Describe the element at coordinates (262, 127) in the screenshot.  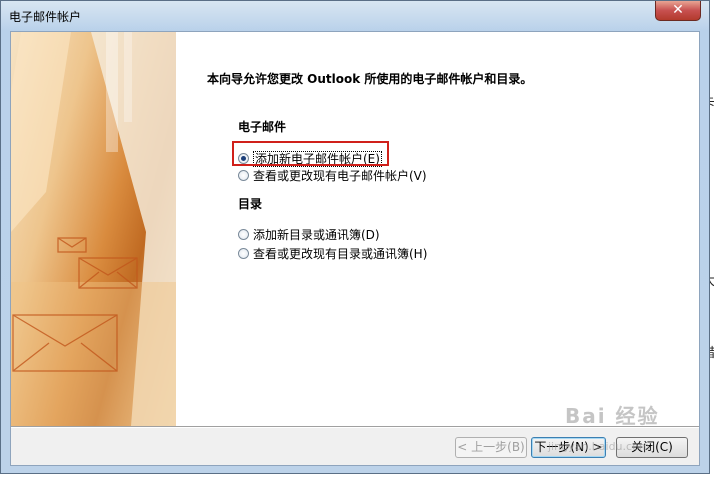
I see `email-section-heading: 电子邮件` at that location.